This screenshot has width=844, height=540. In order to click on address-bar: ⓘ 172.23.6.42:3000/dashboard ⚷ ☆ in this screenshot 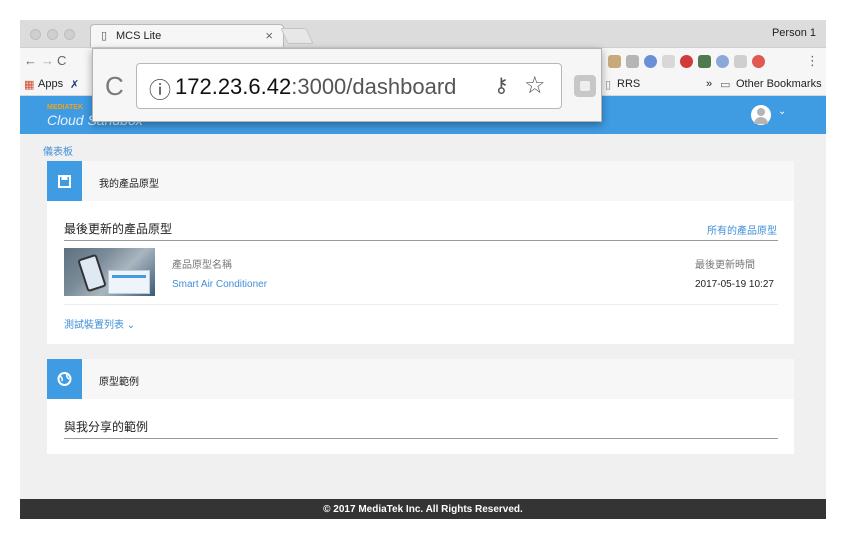, I will do `click(349, 86)`.